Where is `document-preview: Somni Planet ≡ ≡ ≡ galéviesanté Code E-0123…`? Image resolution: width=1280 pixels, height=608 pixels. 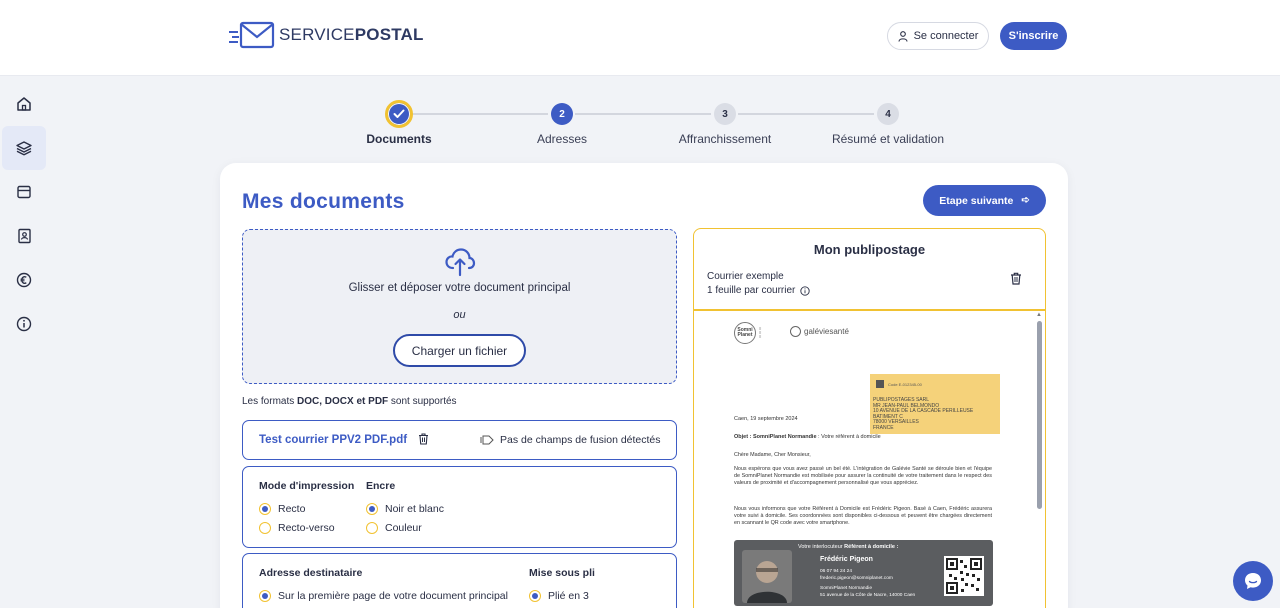
document-preview: Somni Planet ≡ ≡ ≡ galéviesanté Code E-0123… is located at coordinates (867, 461).